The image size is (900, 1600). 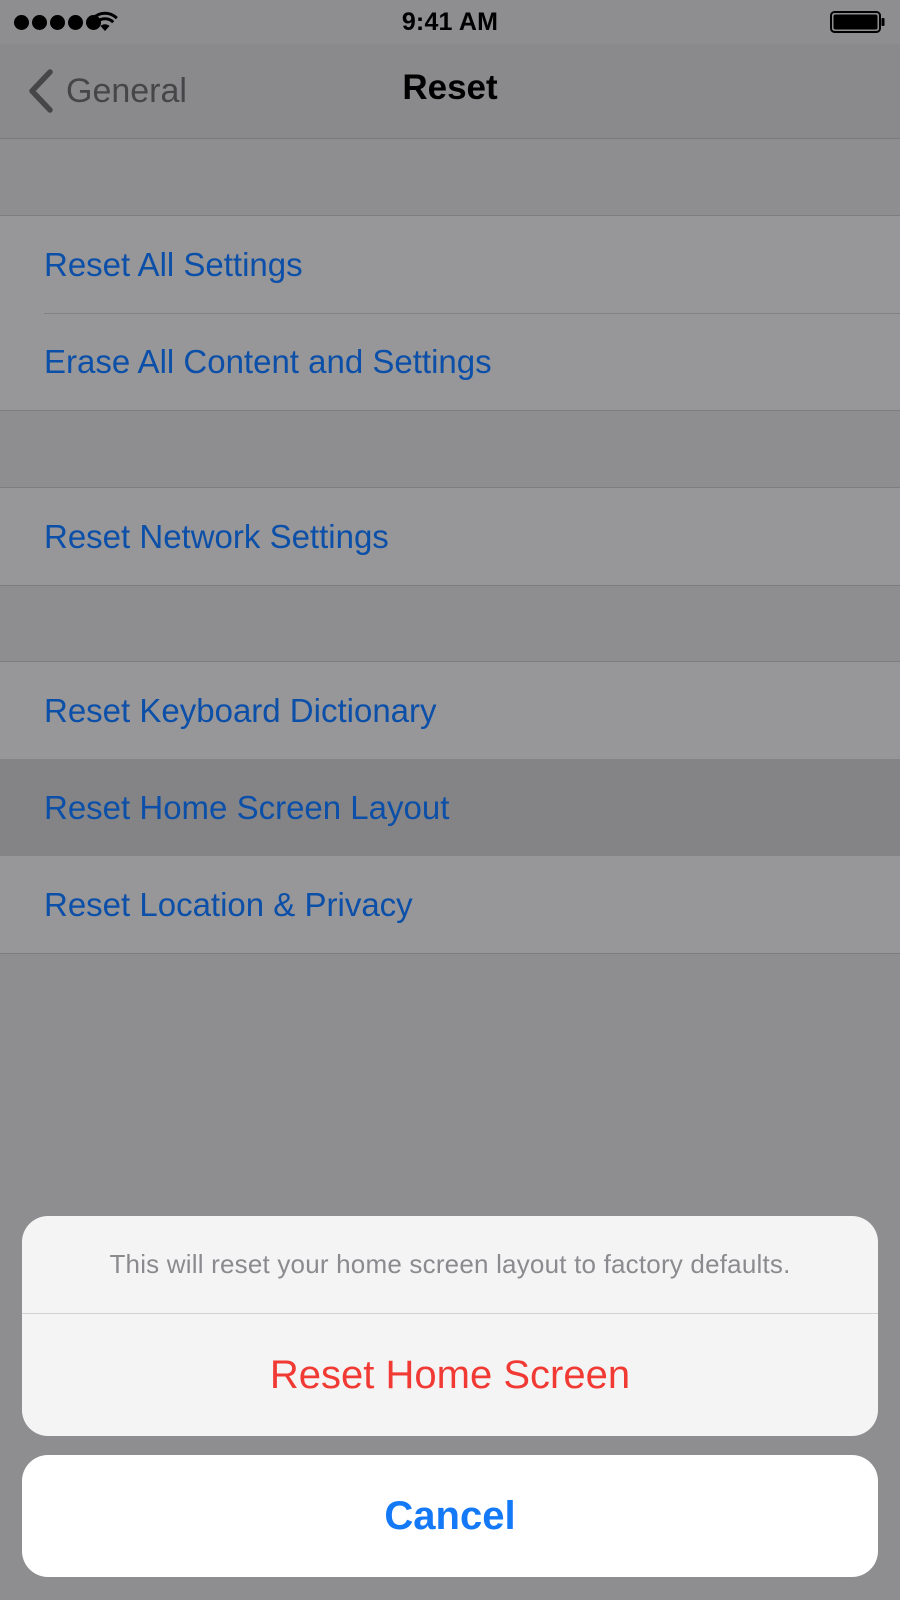 I want to click on page-title: Reset, so click(x=450, y=87).